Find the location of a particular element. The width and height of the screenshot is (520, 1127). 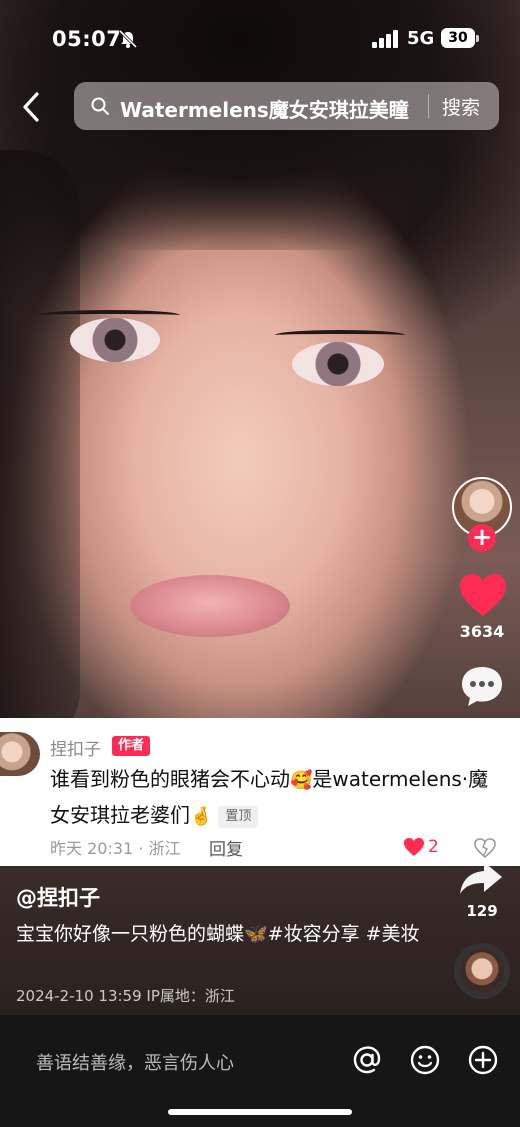

bell-slash-icon is located at coordinates (128, 39).